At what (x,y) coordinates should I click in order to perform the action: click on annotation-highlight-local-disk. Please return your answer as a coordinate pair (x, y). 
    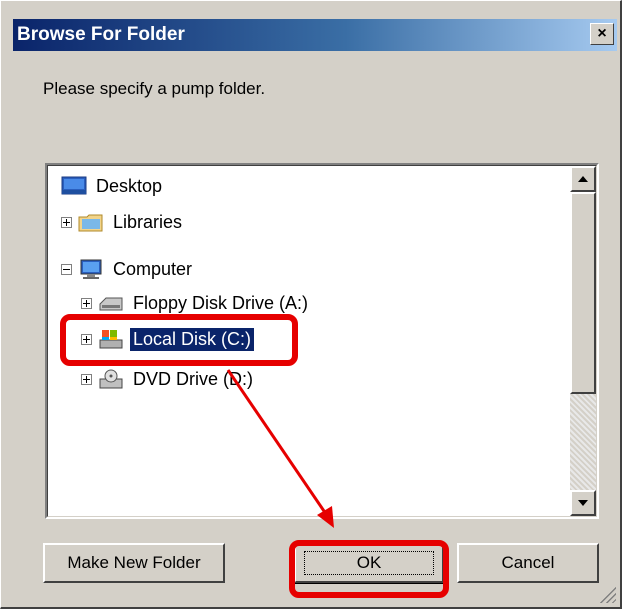
    Looking at the image, I should click on (179, 340).